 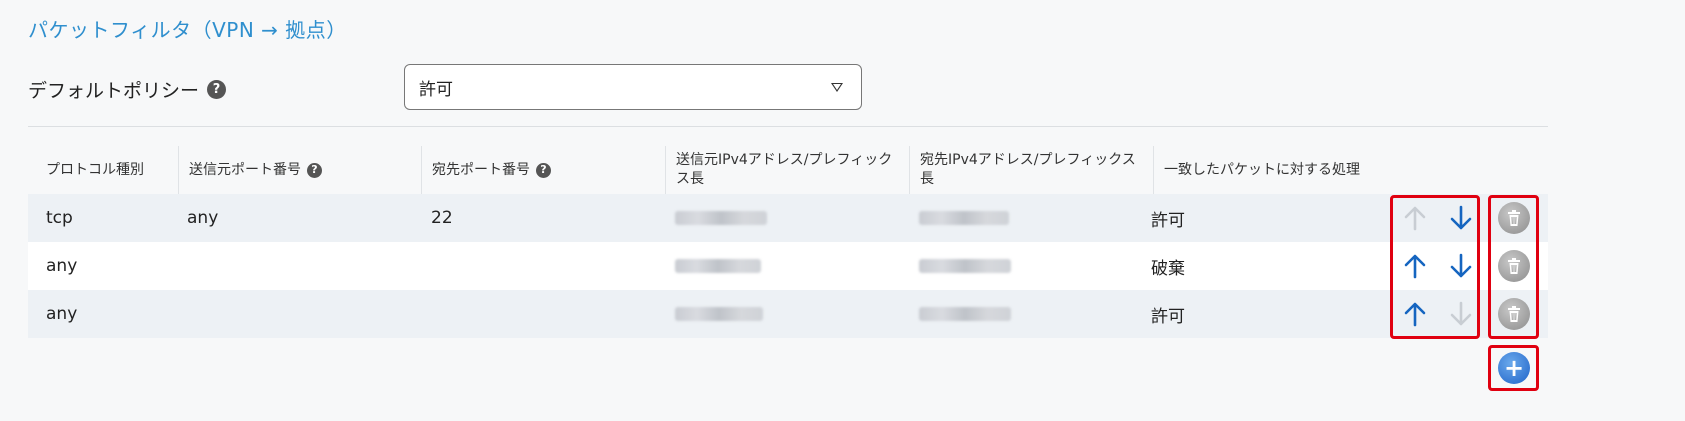 I want to click on table-row: any 破棄, so click(x=788, y=266).